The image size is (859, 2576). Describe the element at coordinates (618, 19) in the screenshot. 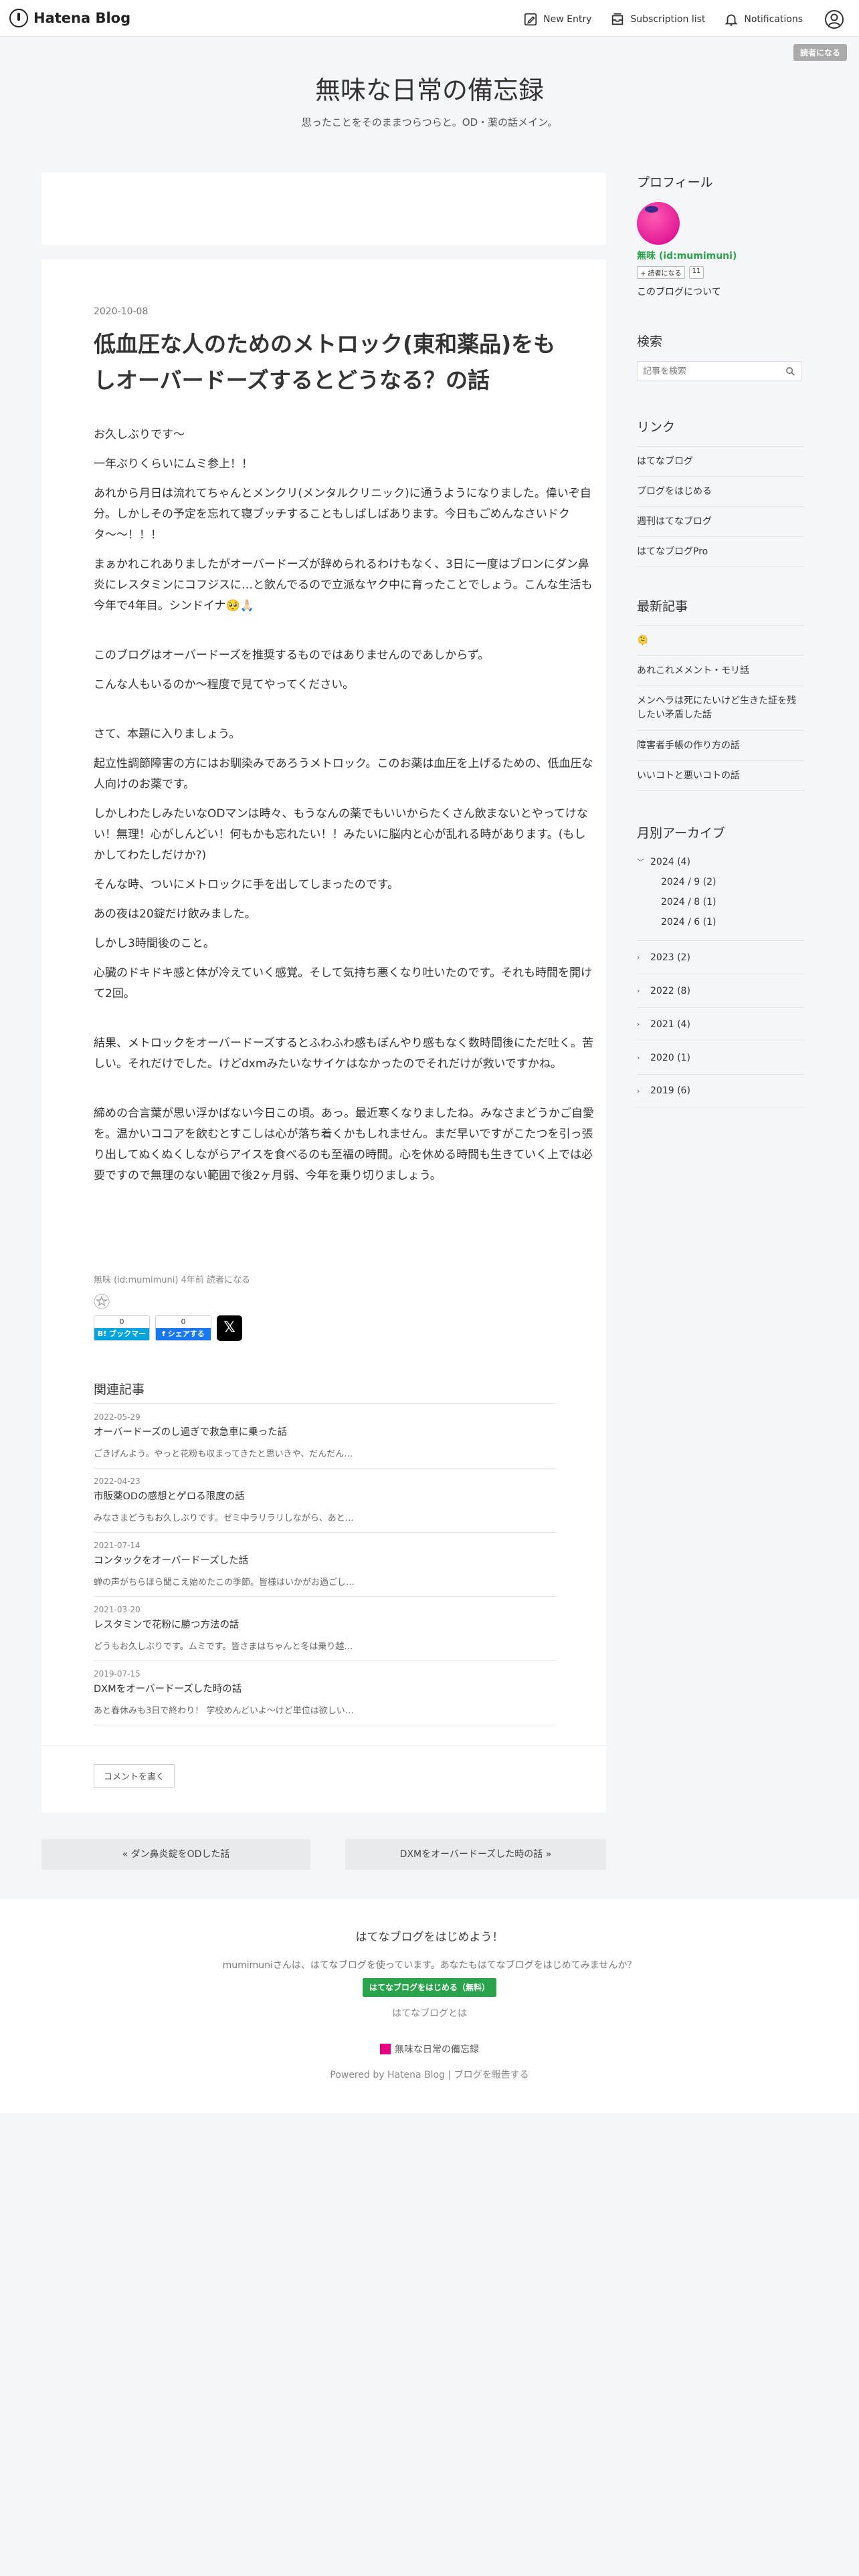

I see `inbox-icon` at that location.